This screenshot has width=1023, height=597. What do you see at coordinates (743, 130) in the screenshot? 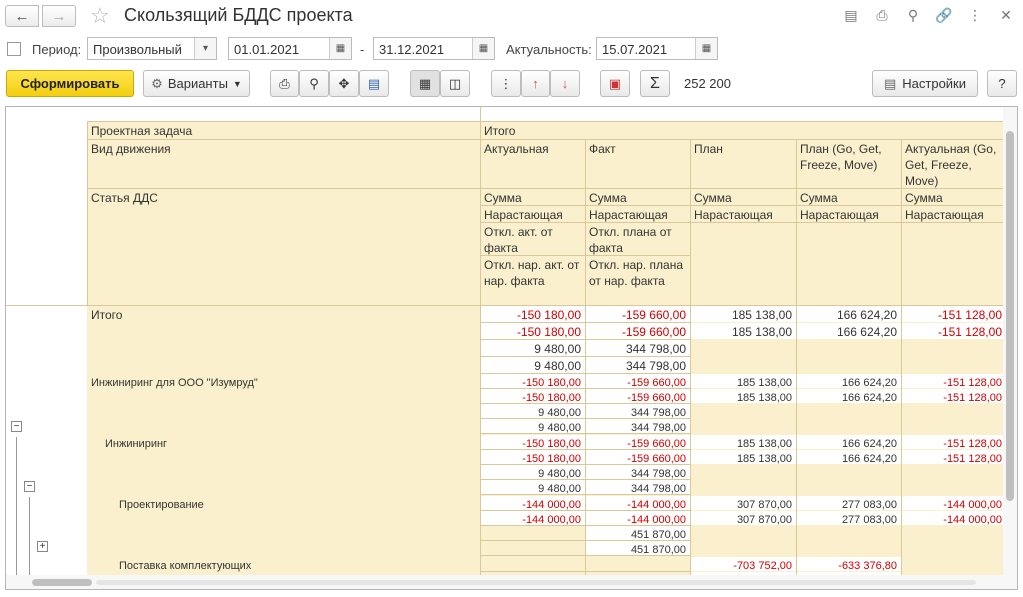
I see `header-total: Итого` at bounding box center [743, 130].